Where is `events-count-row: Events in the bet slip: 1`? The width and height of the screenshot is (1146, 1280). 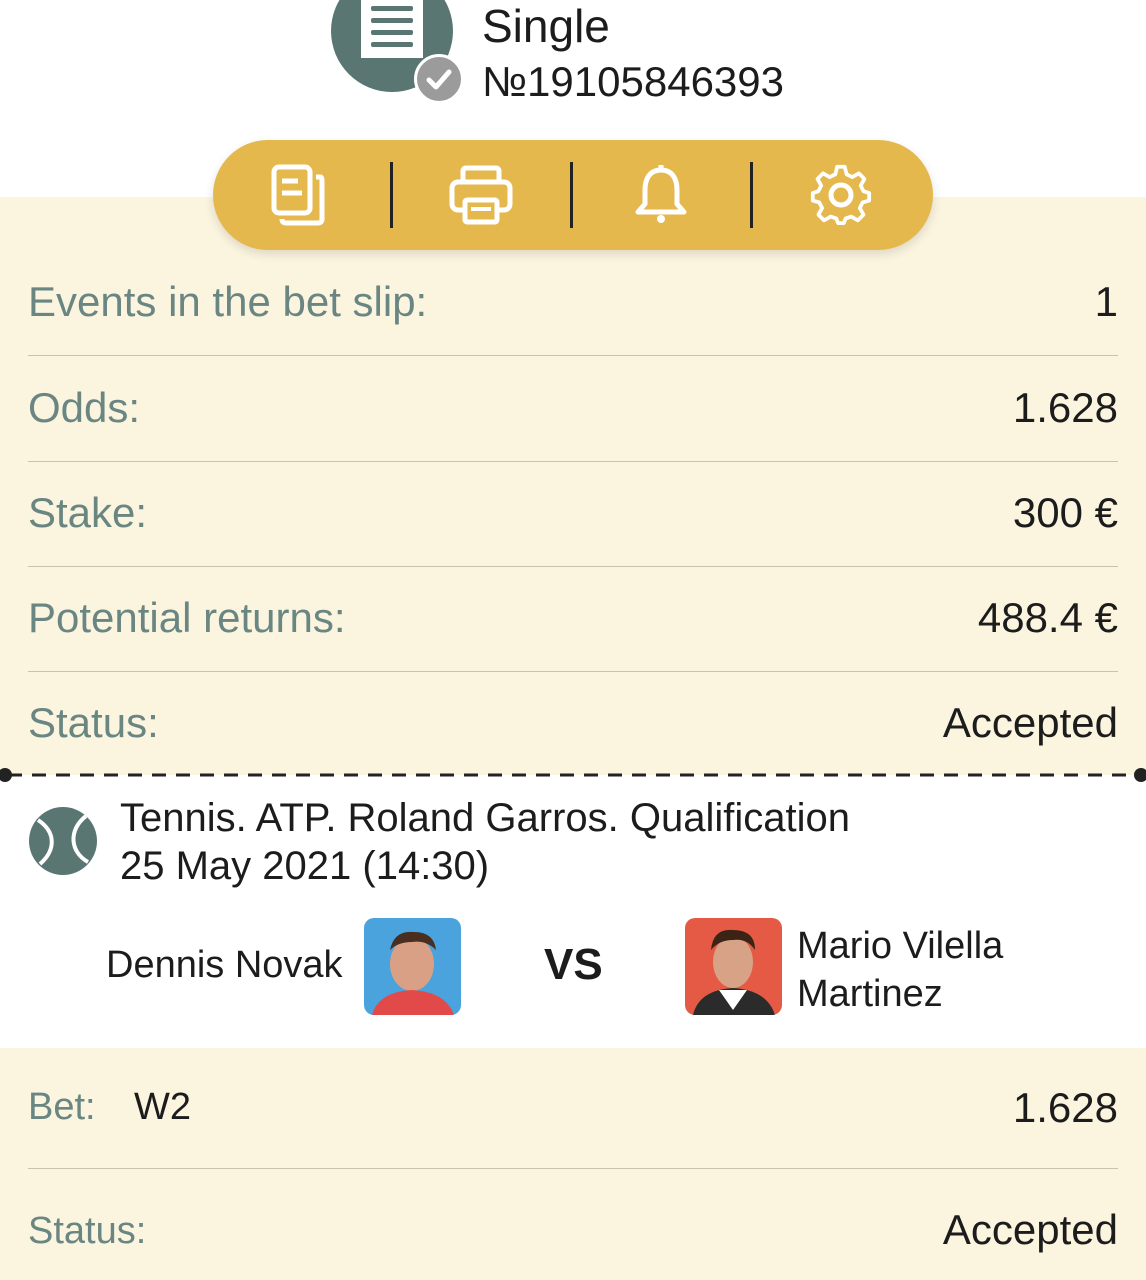 events-count-row: Events in the bet slip: 1 is located at coordinates (573, 303).